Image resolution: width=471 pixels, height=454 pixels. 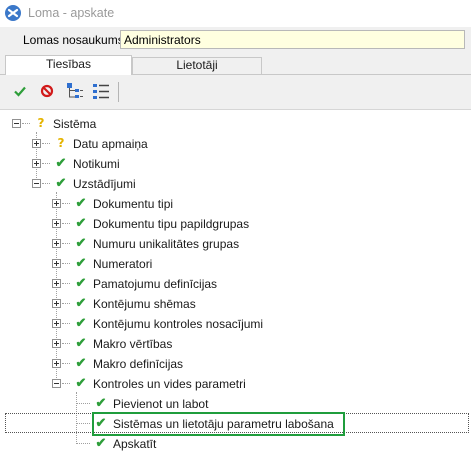 I want to click on tree-node: ✔ Dokumentu tipu papildgrupas, so click(x=235, y=224).